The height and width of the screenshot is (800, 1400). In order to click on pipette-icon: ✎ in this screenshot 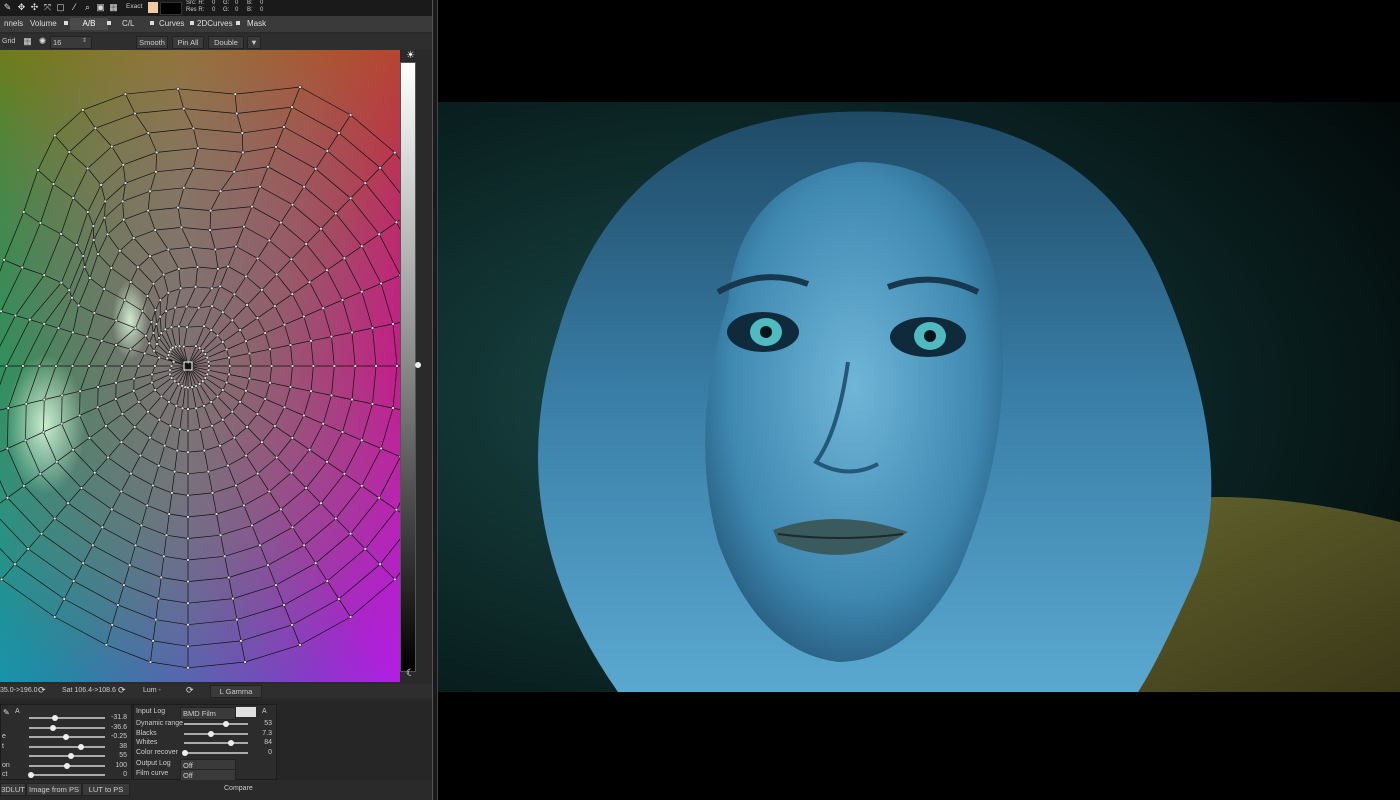, I will do `click(7, 7)`.